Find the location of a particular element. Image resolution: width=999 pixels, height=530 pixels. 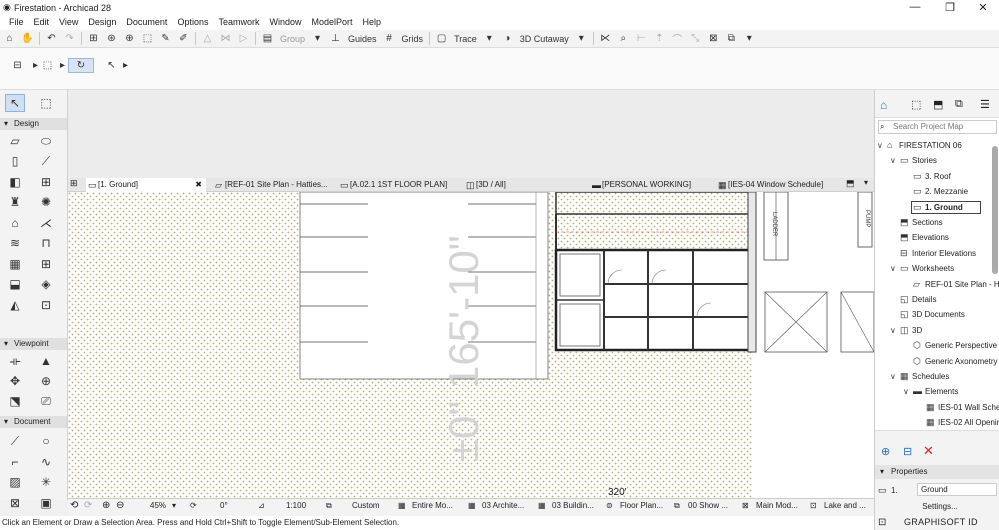

polyline-tool-icon: ⌐ is located at coordinates (15, 462).